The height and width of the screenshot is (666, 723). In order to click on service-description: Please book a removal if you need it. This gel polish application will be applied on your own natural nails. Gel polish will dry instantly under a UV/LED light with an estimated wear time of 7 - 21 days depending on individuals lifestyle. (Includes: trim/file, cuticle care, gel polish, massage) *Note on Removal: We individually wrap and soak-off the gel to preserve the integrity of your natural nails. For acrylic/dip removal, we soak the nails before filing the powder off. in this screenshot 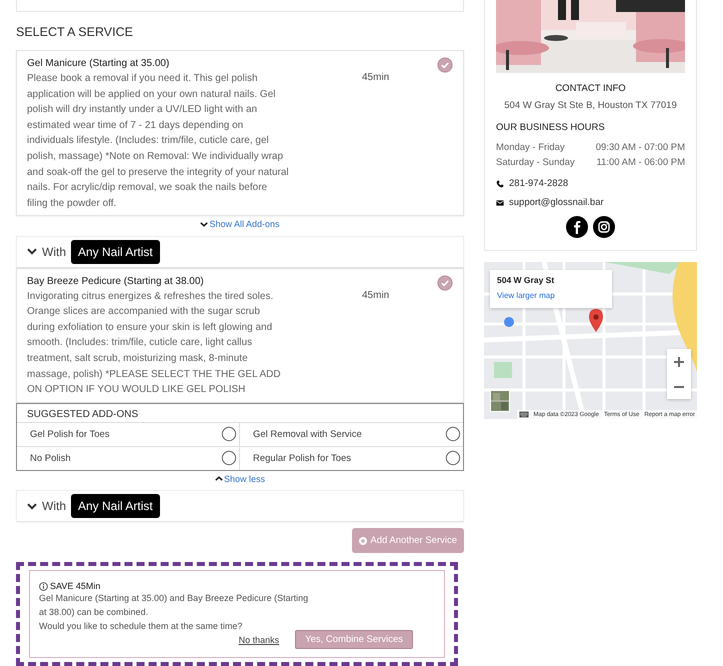, I will do `click(158, 141)`.